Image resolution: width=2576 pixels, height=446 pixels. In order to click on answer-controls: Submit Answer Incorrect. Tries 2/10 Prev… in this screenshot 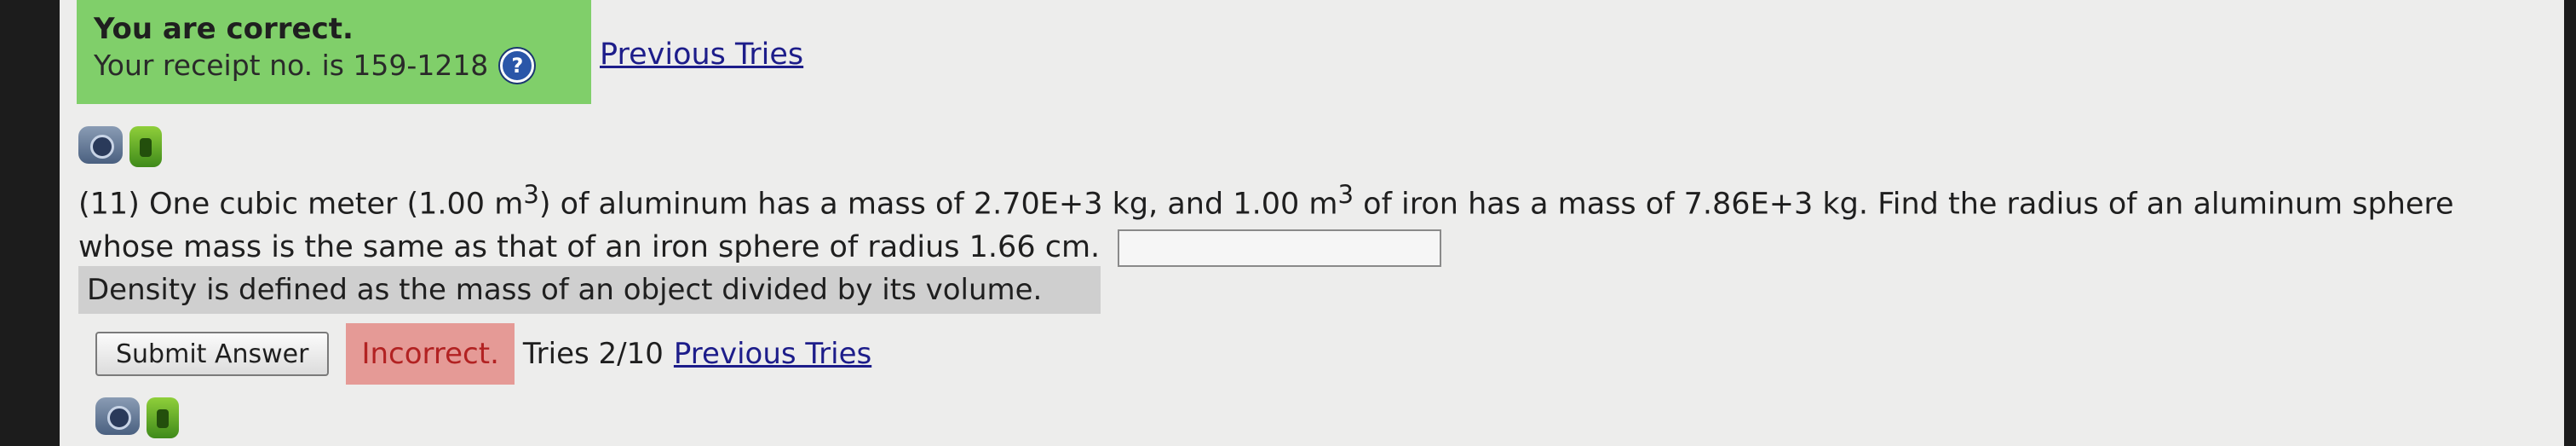, I will do `click(483, 354)`.